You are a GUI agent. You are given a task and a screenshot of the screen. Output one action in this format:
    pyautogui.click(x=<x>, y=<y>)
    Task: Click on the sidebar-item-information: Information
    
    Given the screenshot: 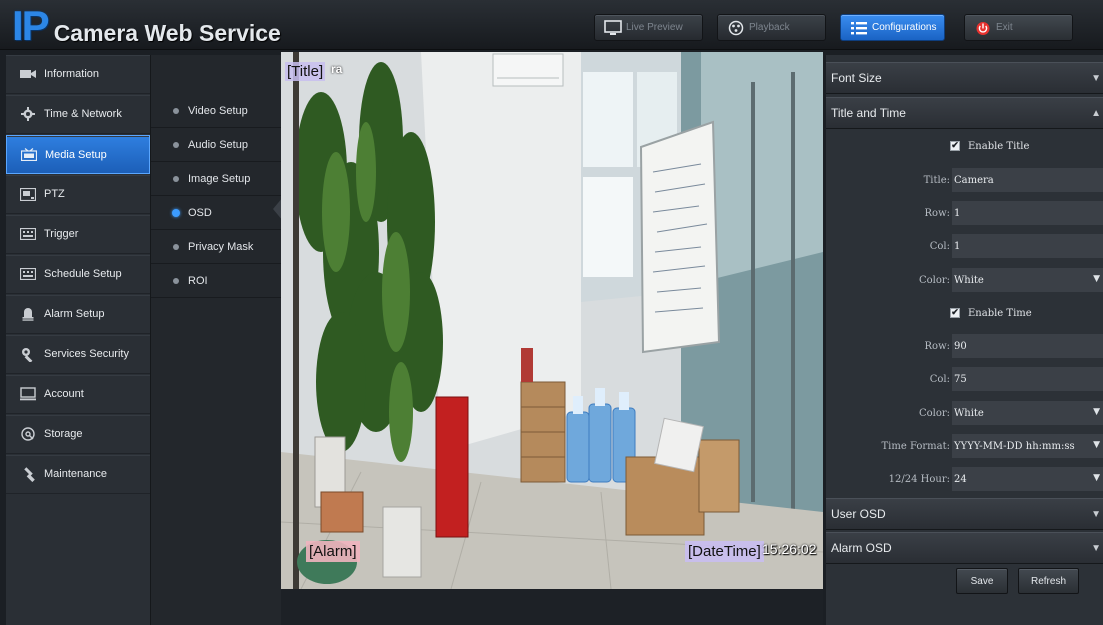 What is the action you would take?
    pyautogui.click(x=78, y=74)
    